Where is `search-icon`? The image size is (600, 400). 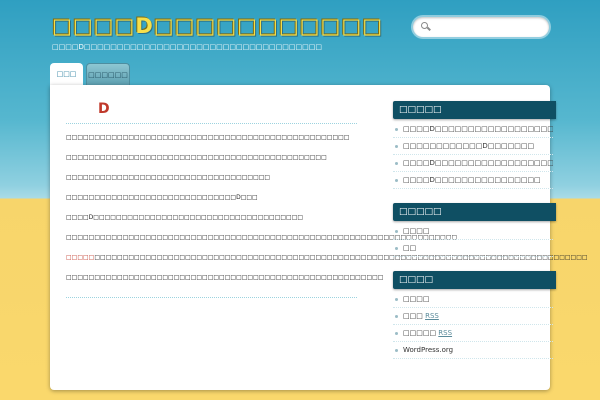
search-icon is located at coordinates (426, 27).